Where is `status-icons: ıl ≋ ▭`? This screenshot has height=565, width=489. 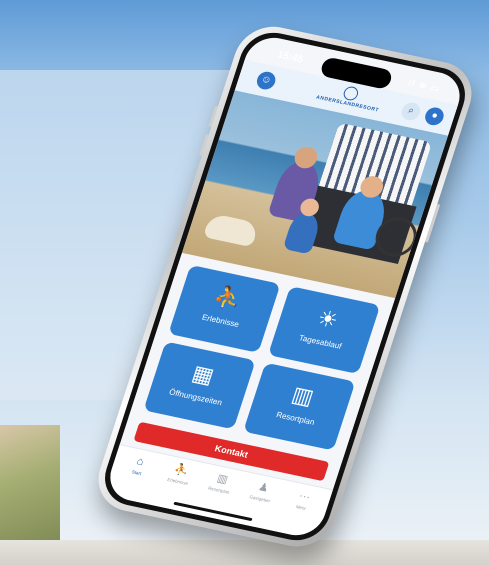 status-icons: ıl ≋ ▭ is located at coordinates (424, 85).